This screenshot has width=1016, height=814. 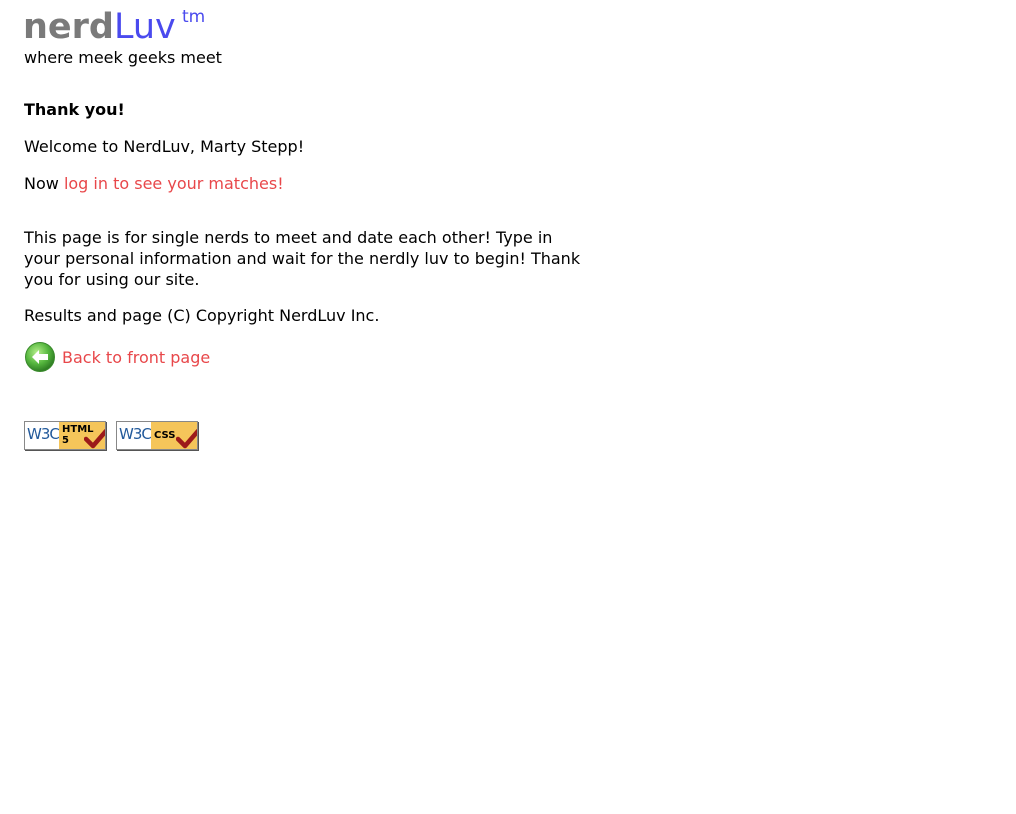 What do you see at coordinates (144, 27) in the screenshot?
I see `logo-luv-text: Luv` at bounding box center [144, 27].